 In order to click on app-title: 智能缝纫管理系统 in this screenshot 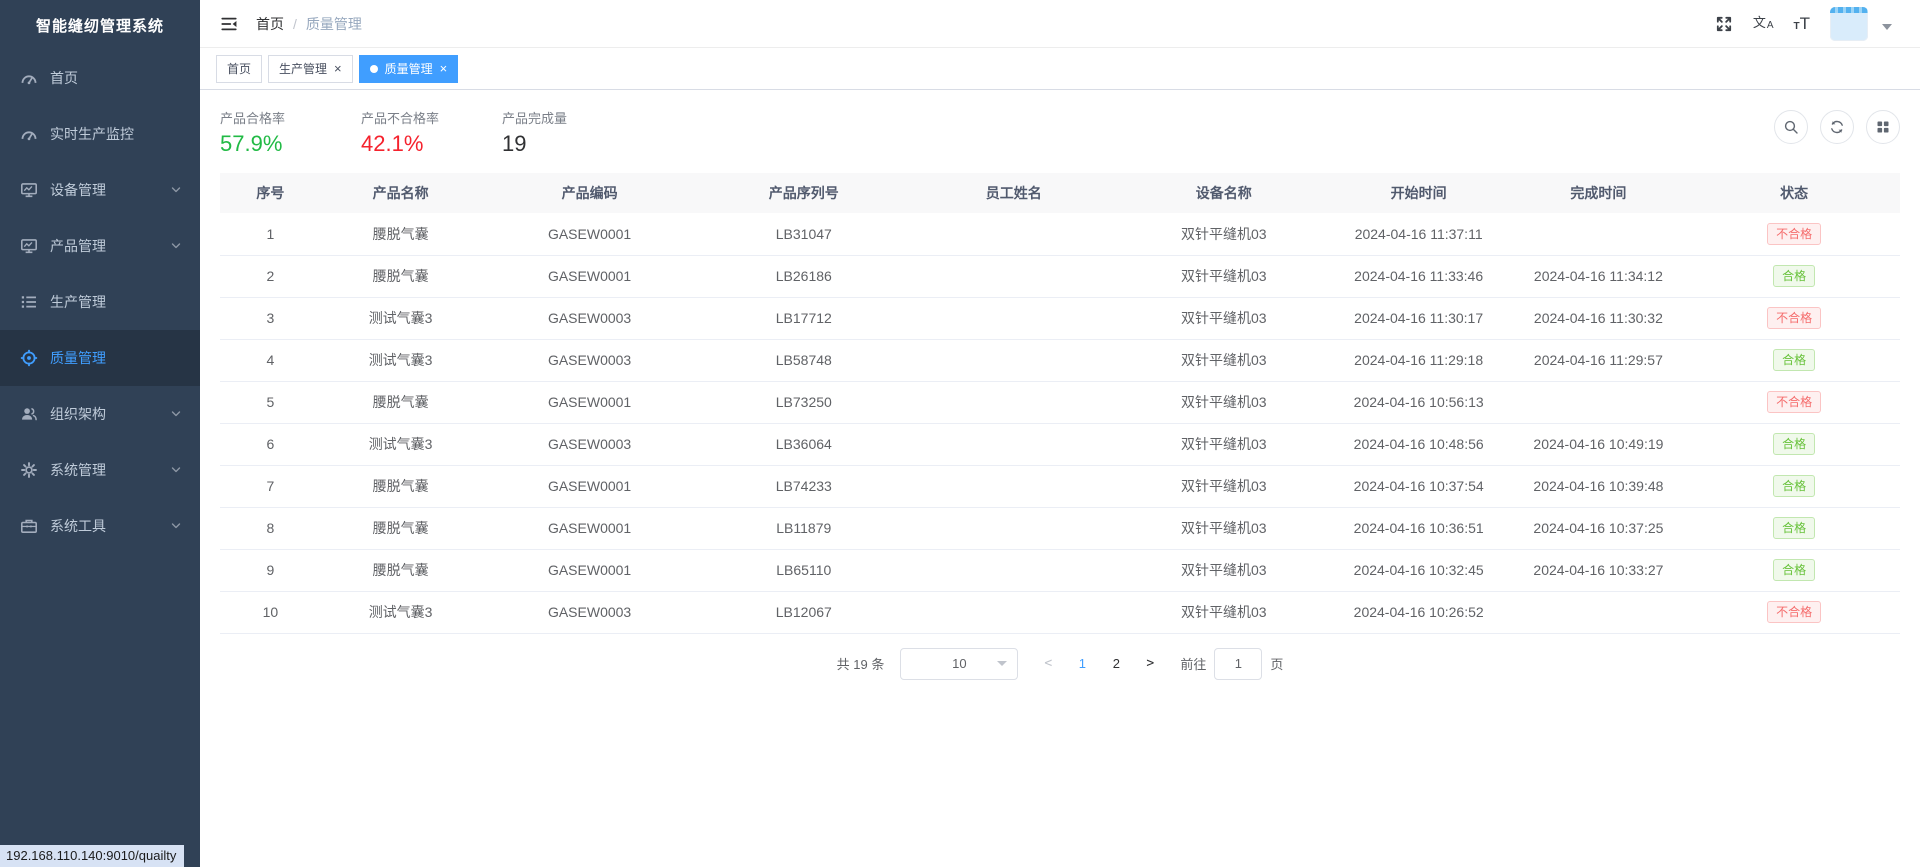, I will do `click(99, 26)`.